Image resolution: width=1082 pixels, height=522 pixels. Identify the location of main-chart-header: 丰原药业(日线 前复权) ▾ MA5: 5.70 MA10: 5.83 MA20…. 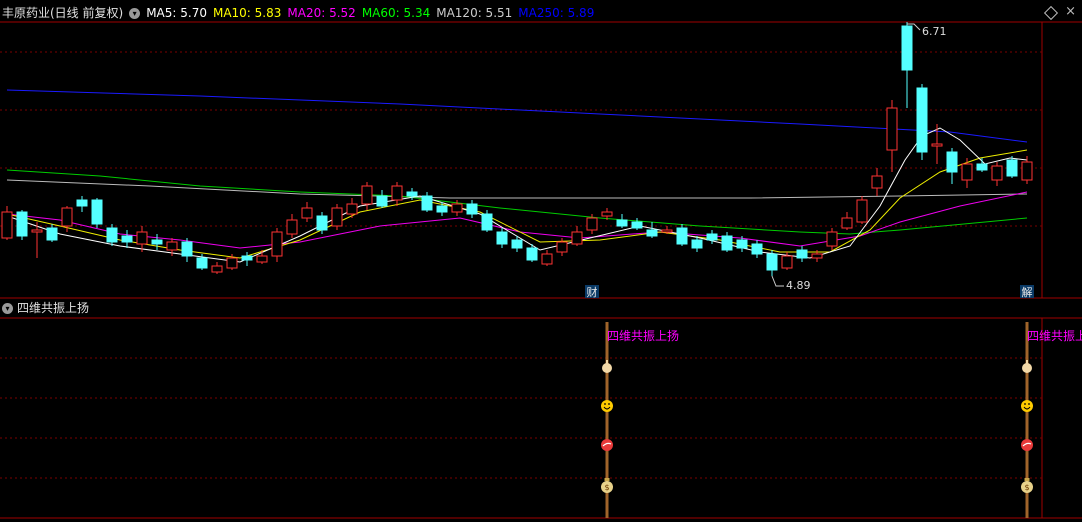
(301, 13).